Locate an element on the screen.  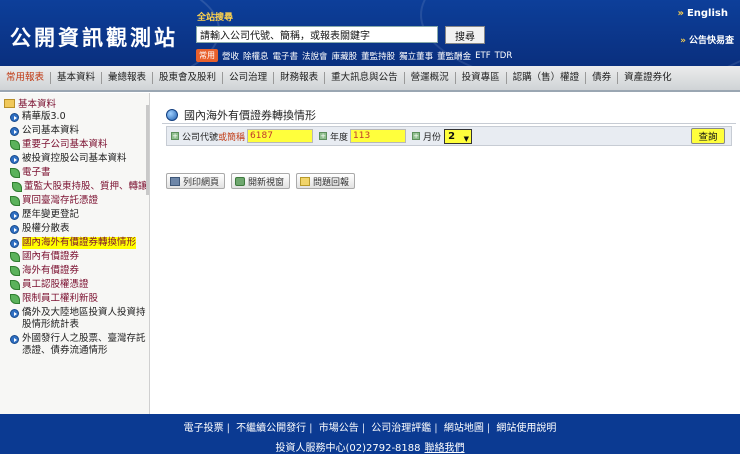
query-form: + 公司代號或簡稱 + 年度 + 月份 2▼ 查詢 is located at coordinates (449, 136).